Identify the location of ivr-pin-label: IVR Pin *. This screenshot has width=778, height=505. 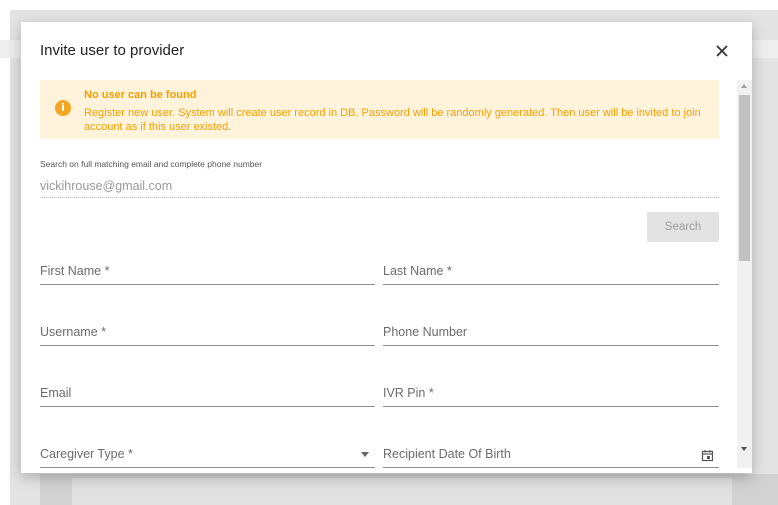
(408, 393).